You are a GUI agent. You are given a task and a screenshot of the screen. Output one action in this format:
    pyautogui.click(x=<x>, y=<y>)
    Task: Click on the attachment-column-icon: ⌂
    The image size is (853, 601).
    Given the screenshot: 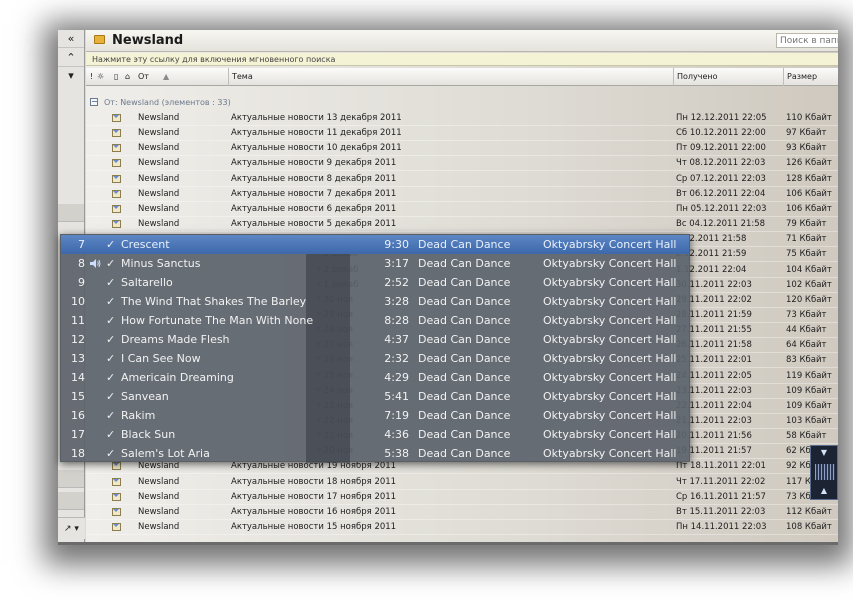 What is the action you would take?
    pyautogui.click(x=127, y=76)
    